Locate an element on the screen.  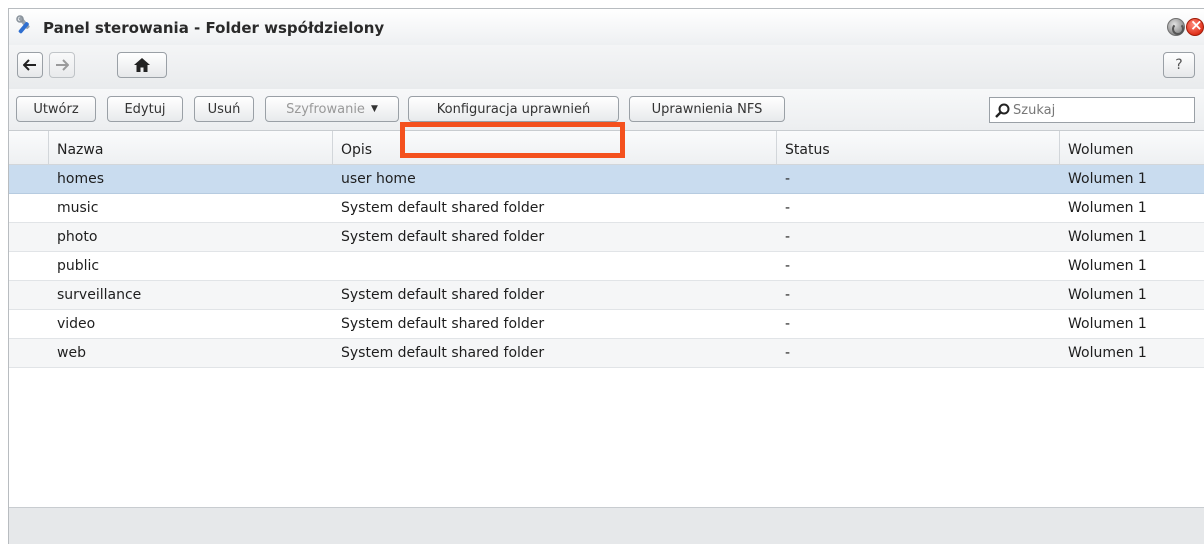
title-bar: Panel sterowania - Folder współdzielony is located at coordinates (606, 27).